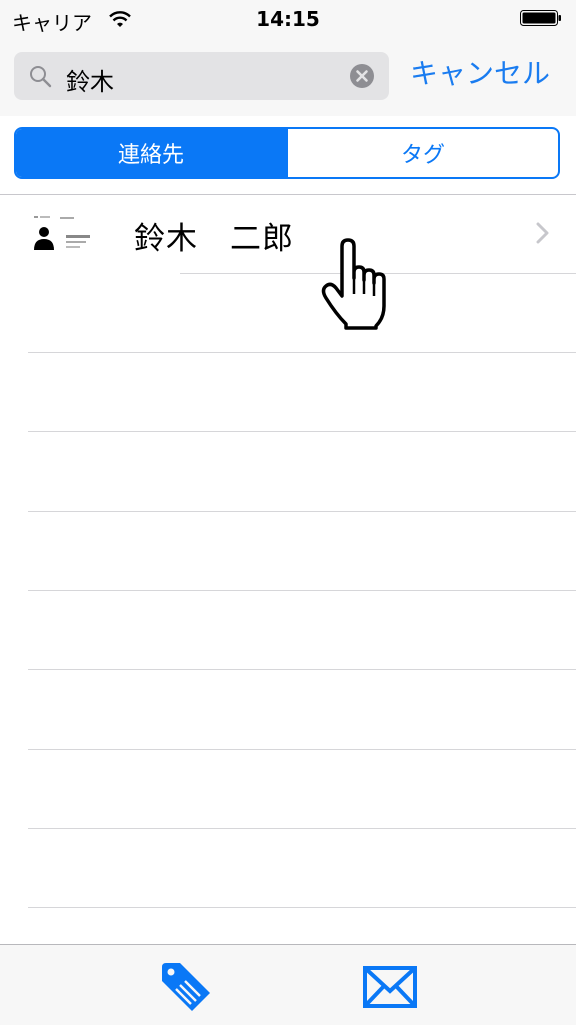 This screenshot has height=1025, width=576. Describe the element at coordinates (540, 18) in the screenshot. I see `battery-icon` at that location.